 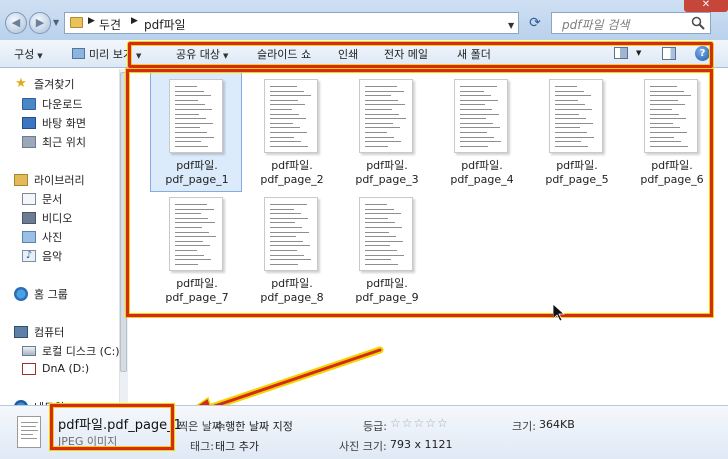 I want to click on organize-button: 구성 ▼, so click(x=28, y=54).